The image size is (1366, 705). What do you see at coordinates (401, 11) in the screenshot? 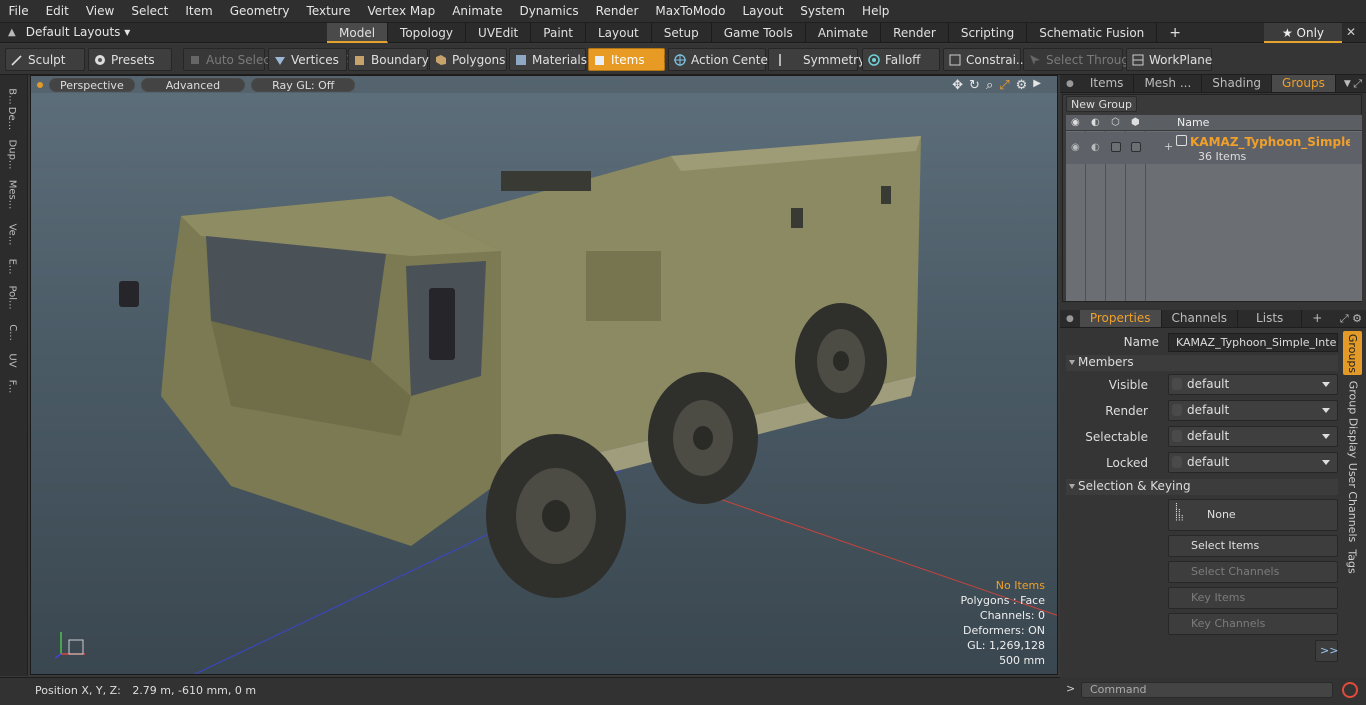
I see `menu-vertex-map: Vertex Map` at bounding box center [401, 11].